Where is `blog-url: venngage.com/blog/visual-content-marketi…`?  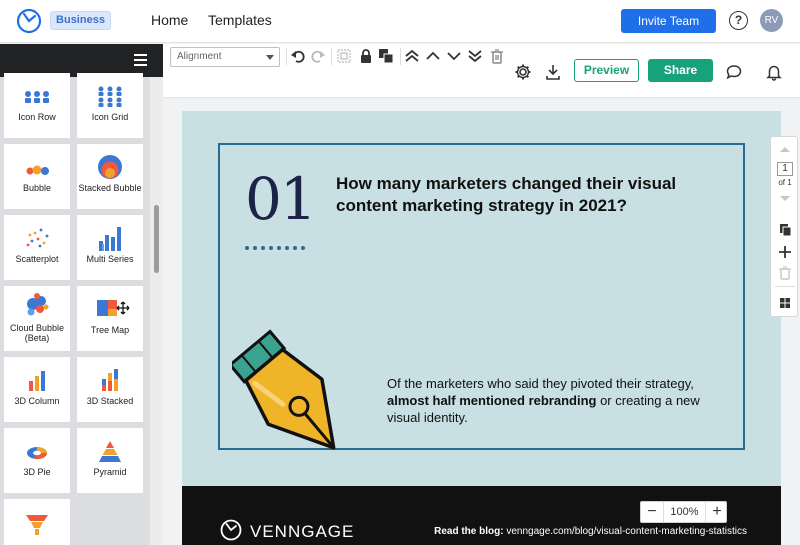 blog-url: venngage.com/blog/visual-content-marketi… is located at coordinates (625, 531).